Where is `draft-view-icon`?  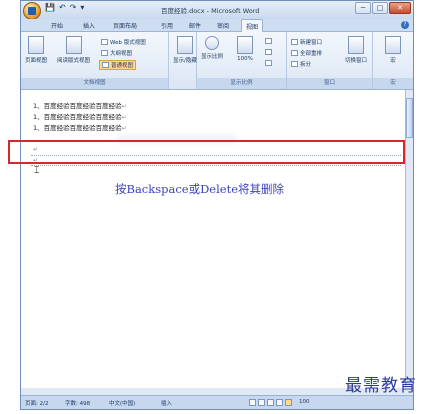 draft-view-icon is located at coordinates (105, 65).